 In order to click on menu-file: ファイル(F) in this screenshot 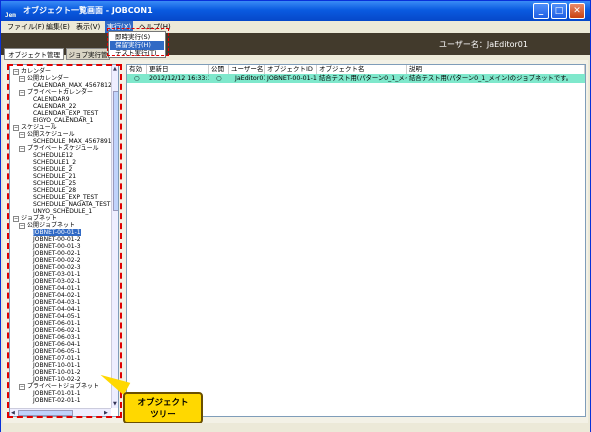, I will do `click(26, 27)`.